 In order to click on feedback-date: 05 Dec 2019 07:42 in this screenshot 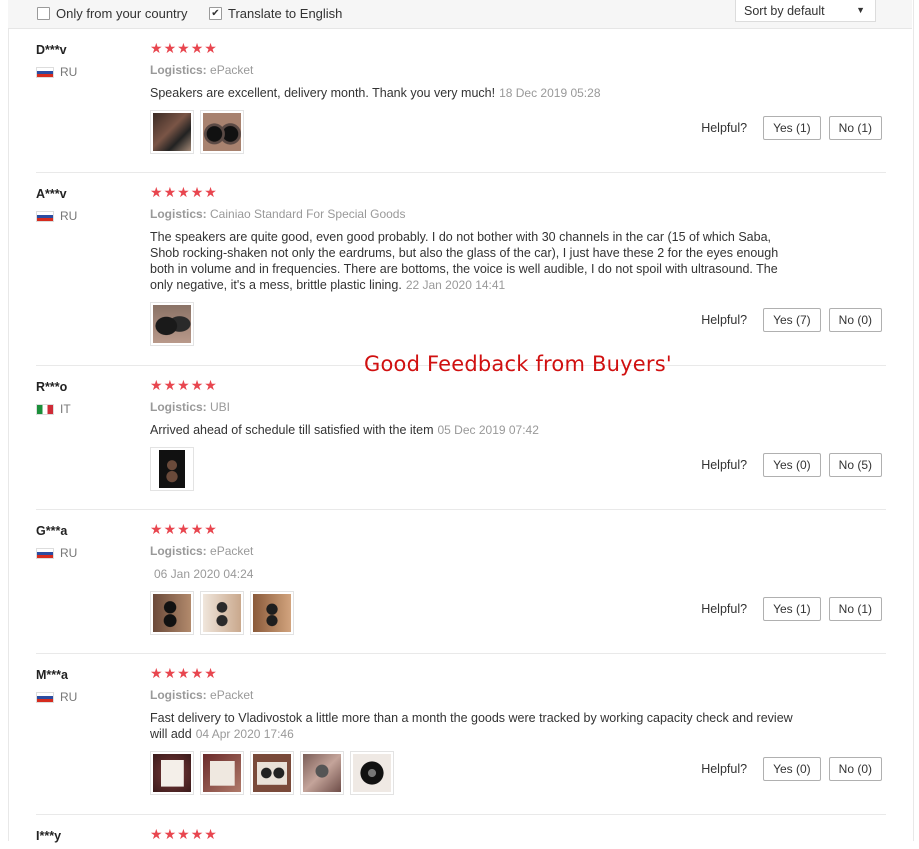, I will do `click(488, 430)`.